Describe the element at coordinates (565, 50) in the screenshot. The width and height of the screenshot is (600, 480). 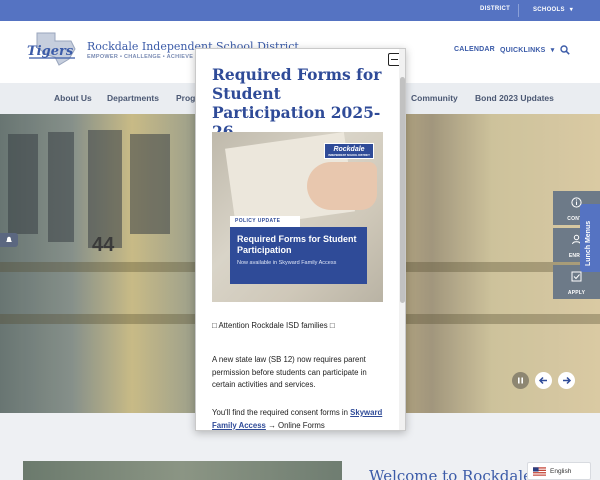
I see `search-icon` at that location.